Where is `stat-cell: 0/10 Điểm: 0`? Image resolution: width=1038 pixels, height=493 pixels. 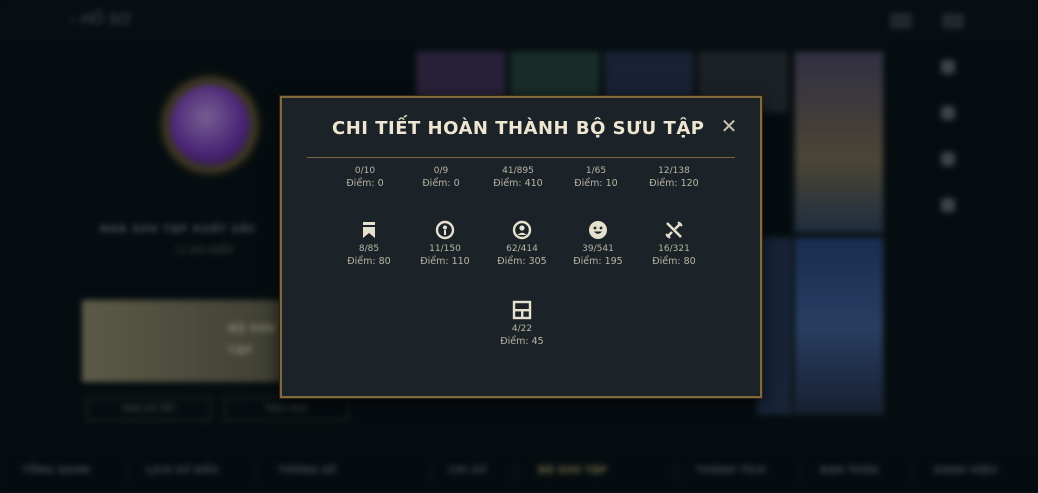
stat-cell: 0/10 Điểm: 0 is located at coordinates (365, 178).